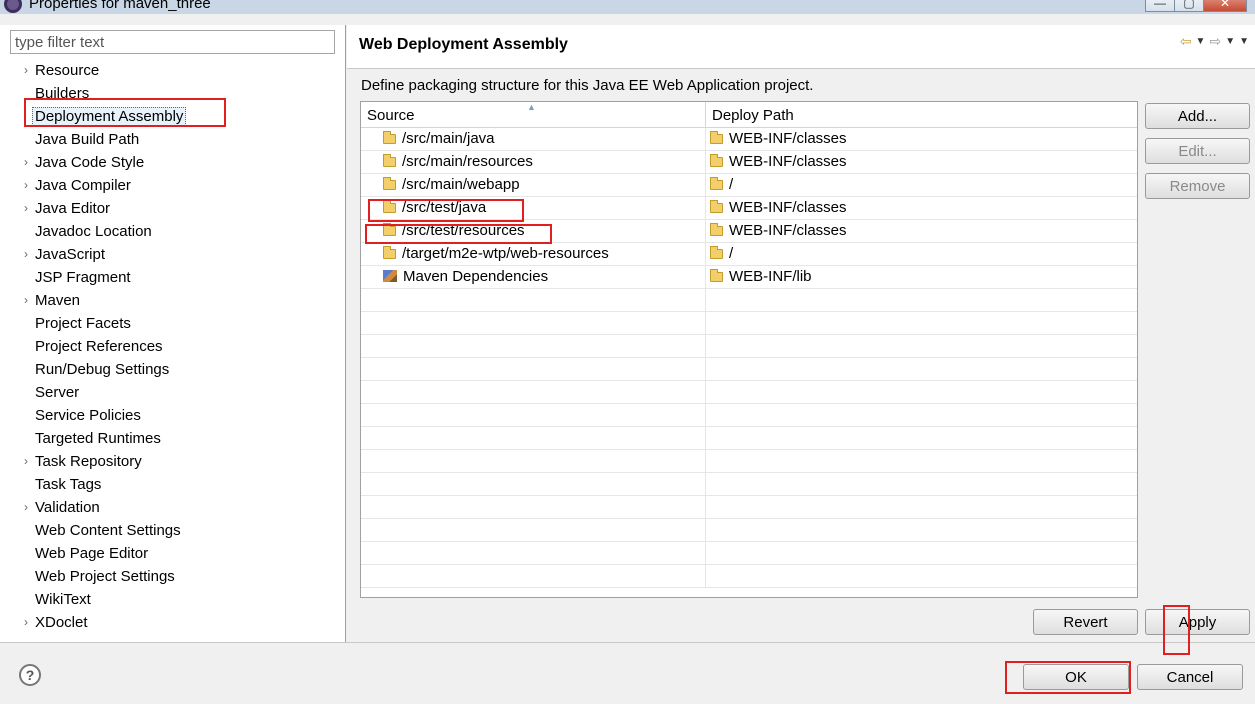  I want to click on tree-item: Web Project Settings, so click(93, 576).